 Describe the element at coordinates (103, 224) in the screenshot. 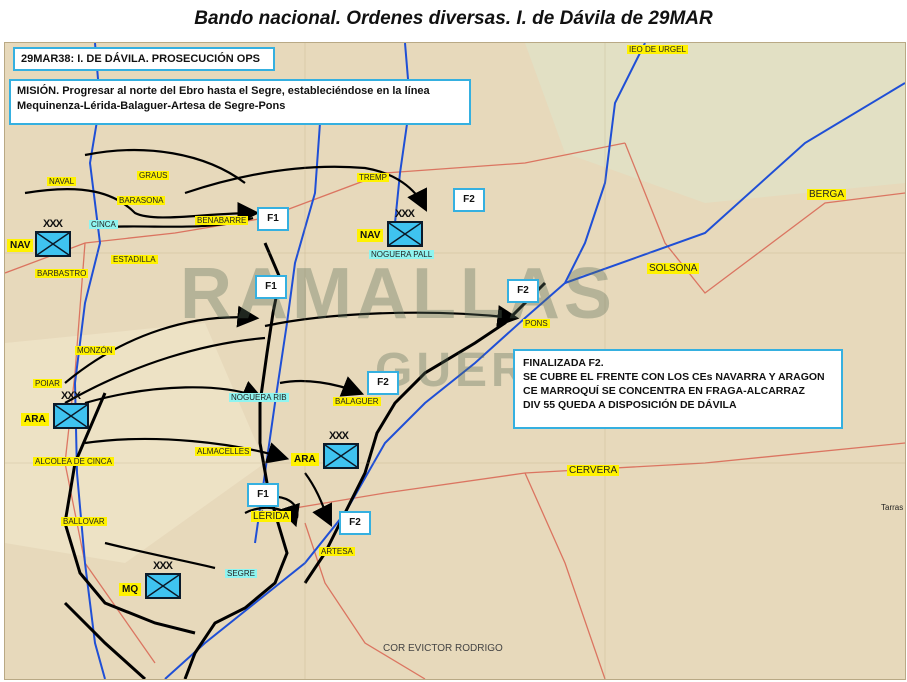

I see `place-cinca: CINCA` at that location.